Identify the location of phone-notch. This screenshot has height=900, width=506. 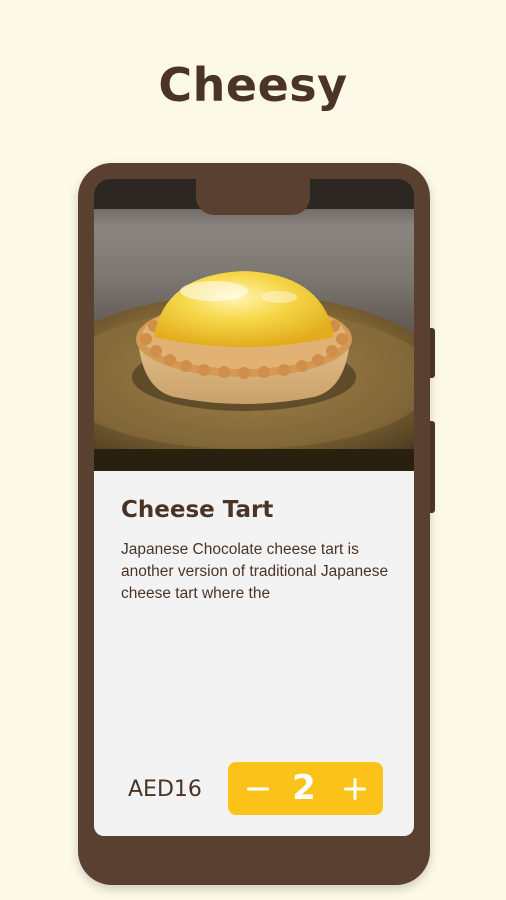
(253, 197).